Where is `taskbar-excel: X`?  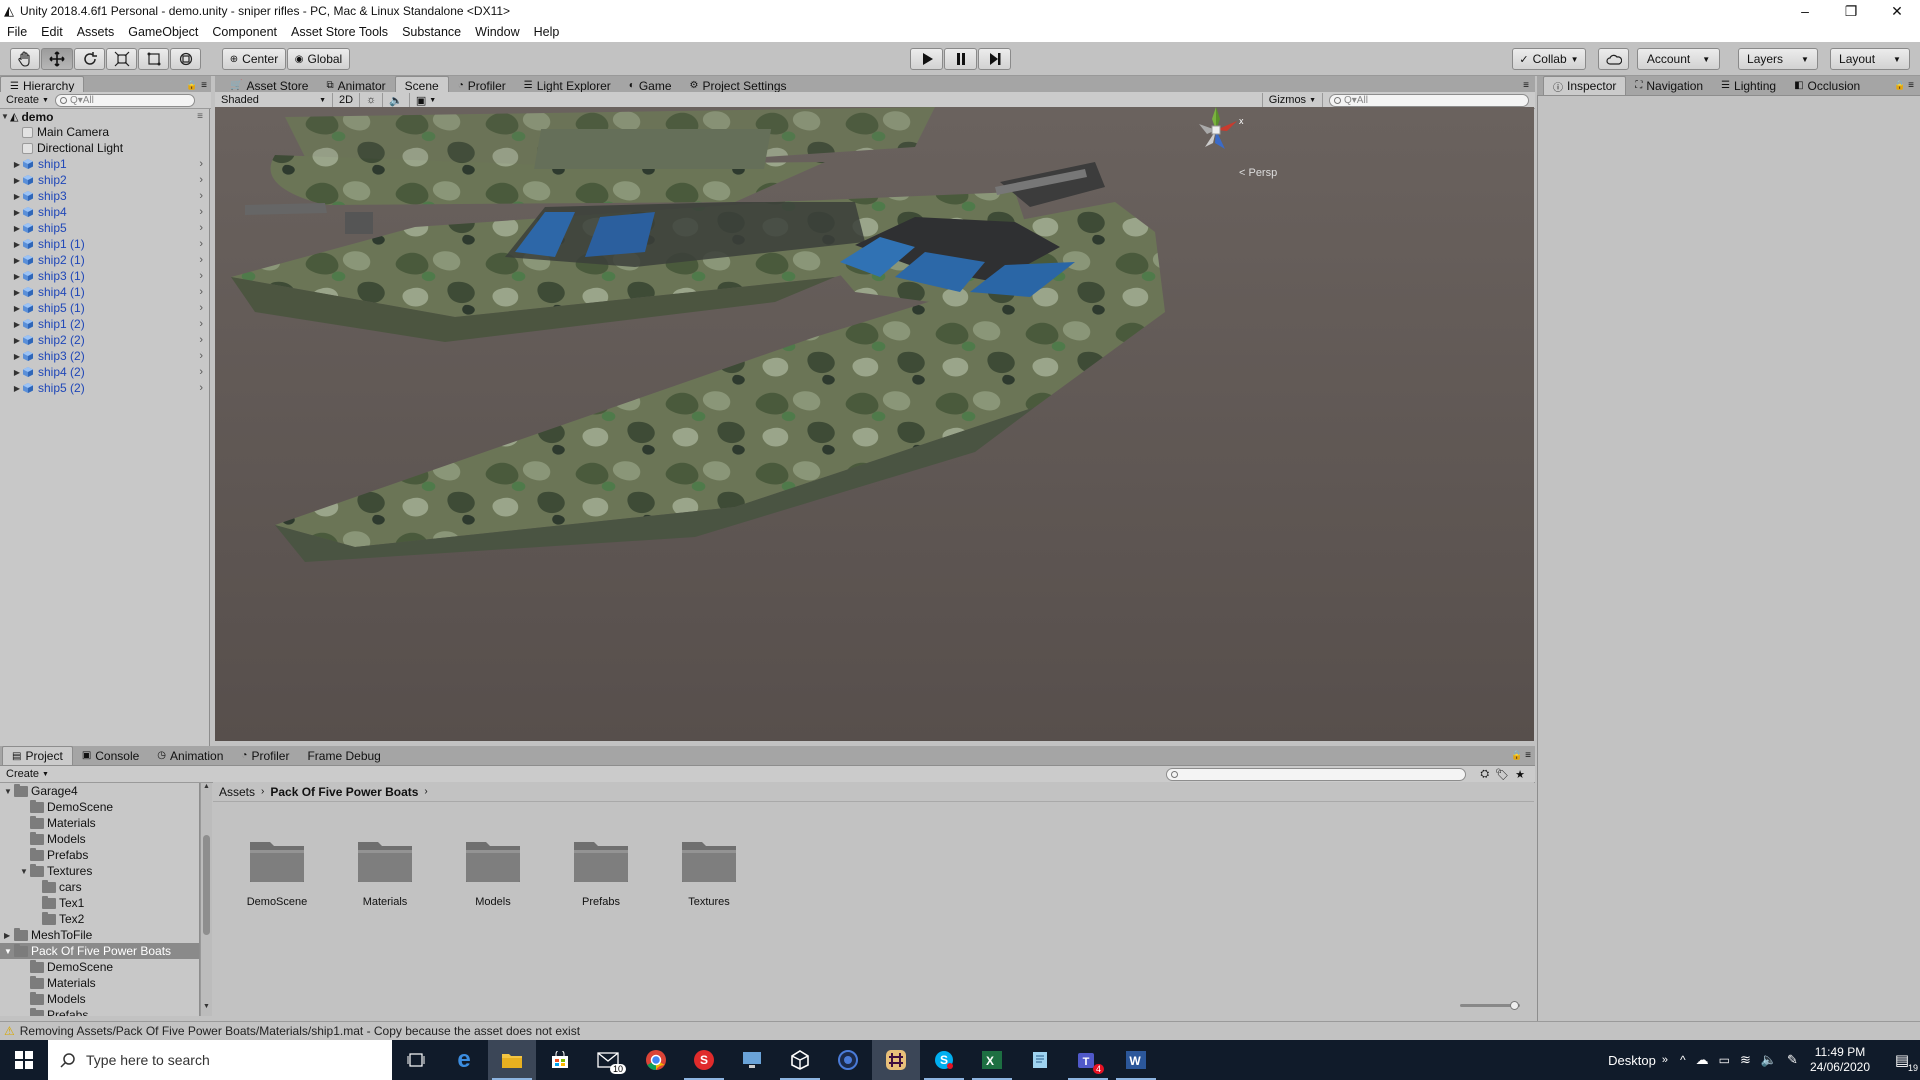 taskbar-excel: X is located at coordinates (992, 1060).